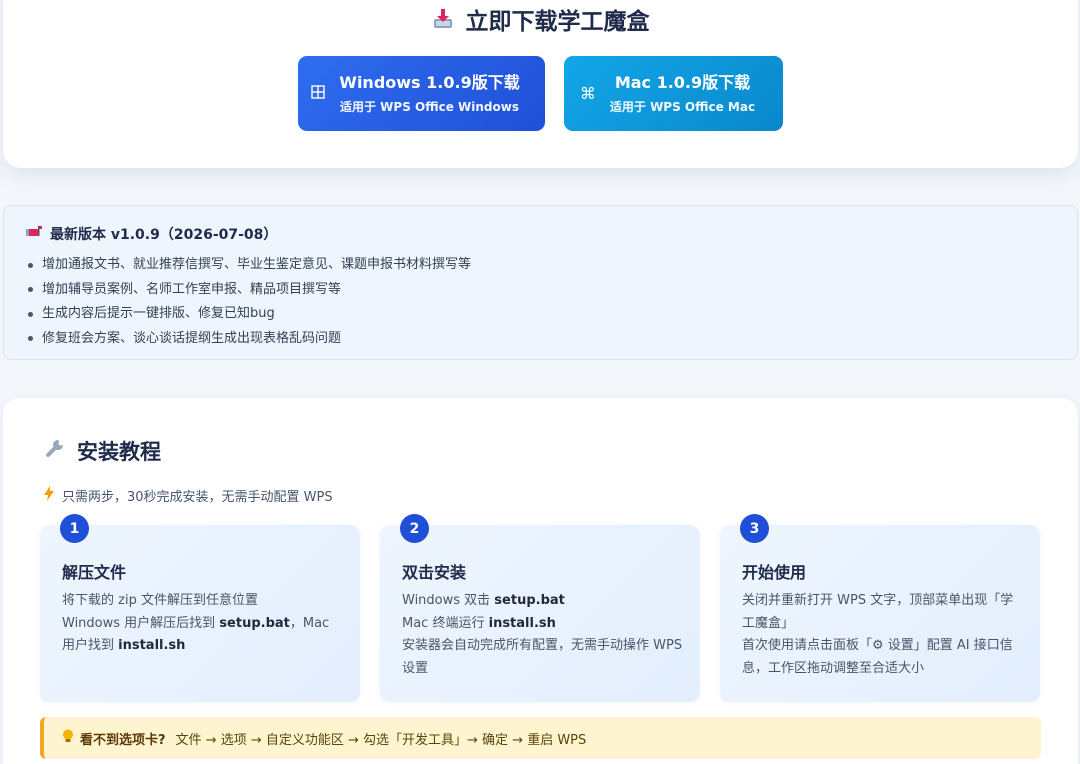  What do you see at coordinates (34, 234) in the screenshot?
I see `mailbox-icon` at bounding box center [34, 234].